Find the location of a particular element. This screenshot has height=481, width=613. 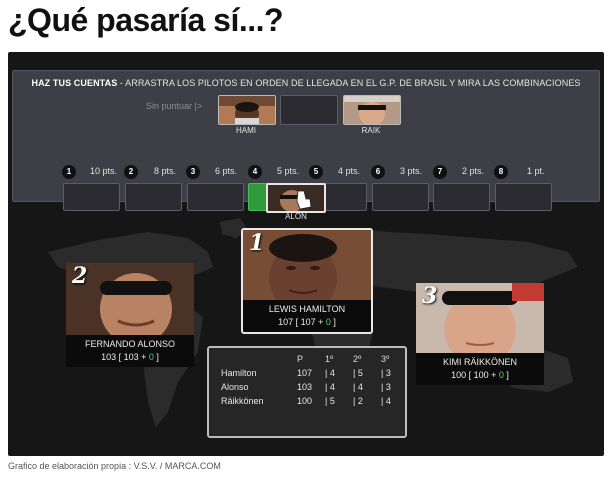

row-second: | 2 is located at coordinates (358, 401).